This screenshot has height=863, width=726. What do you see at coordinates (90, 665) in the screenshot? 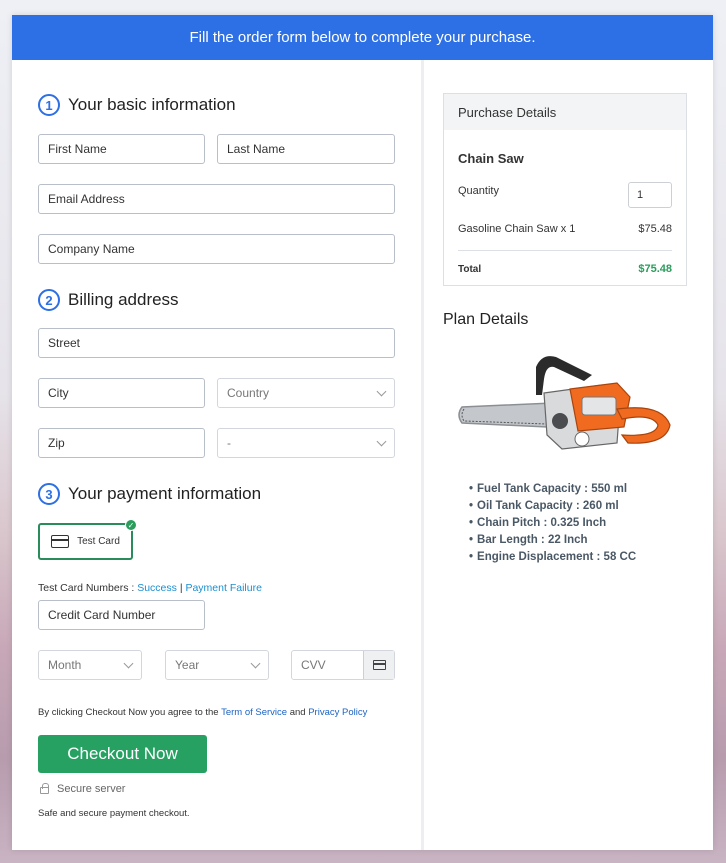
I see `month-select: Month` at bounding box center [90, 665].